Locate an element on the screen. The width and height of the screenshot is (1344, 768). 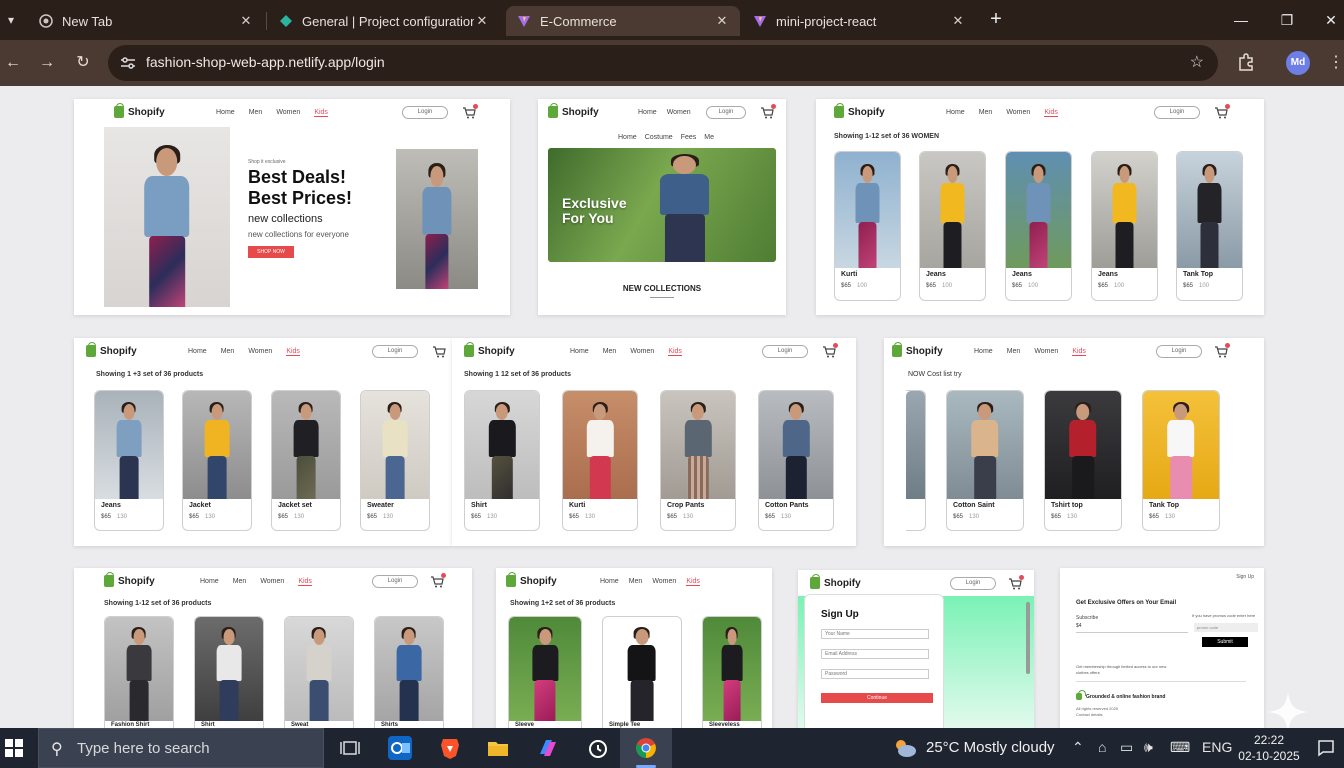
product-card: Jeans $65 130 is located at coordinates (129, 460).